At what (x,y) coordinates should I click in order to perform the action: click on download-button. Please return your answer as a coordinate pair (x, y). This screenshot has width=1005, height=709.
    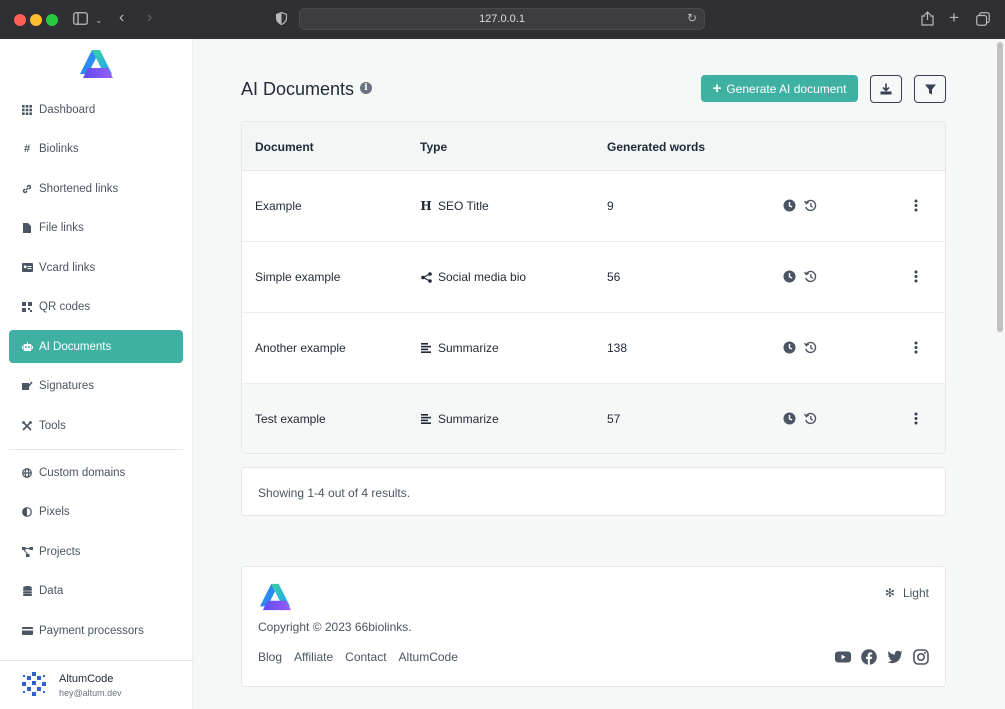
    Looking at the image, I should click on (886, 89).